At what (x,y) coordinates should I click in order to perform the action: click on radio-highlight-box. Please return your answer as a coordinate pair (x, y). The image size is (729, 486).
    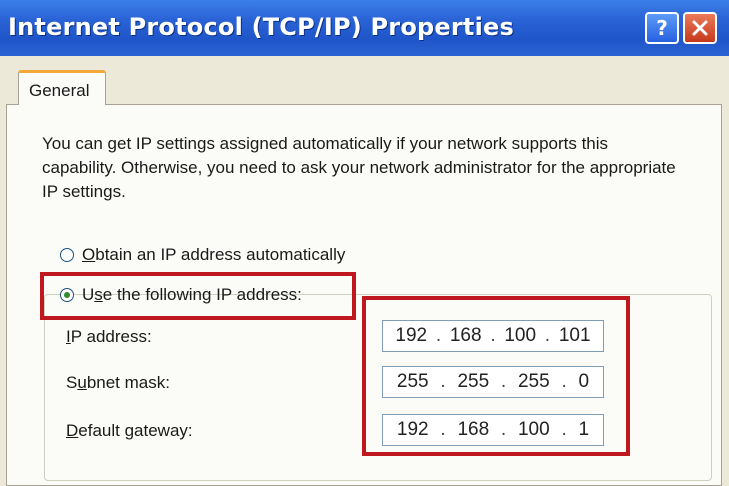
    Looking at the image, I should click on (198, 296).